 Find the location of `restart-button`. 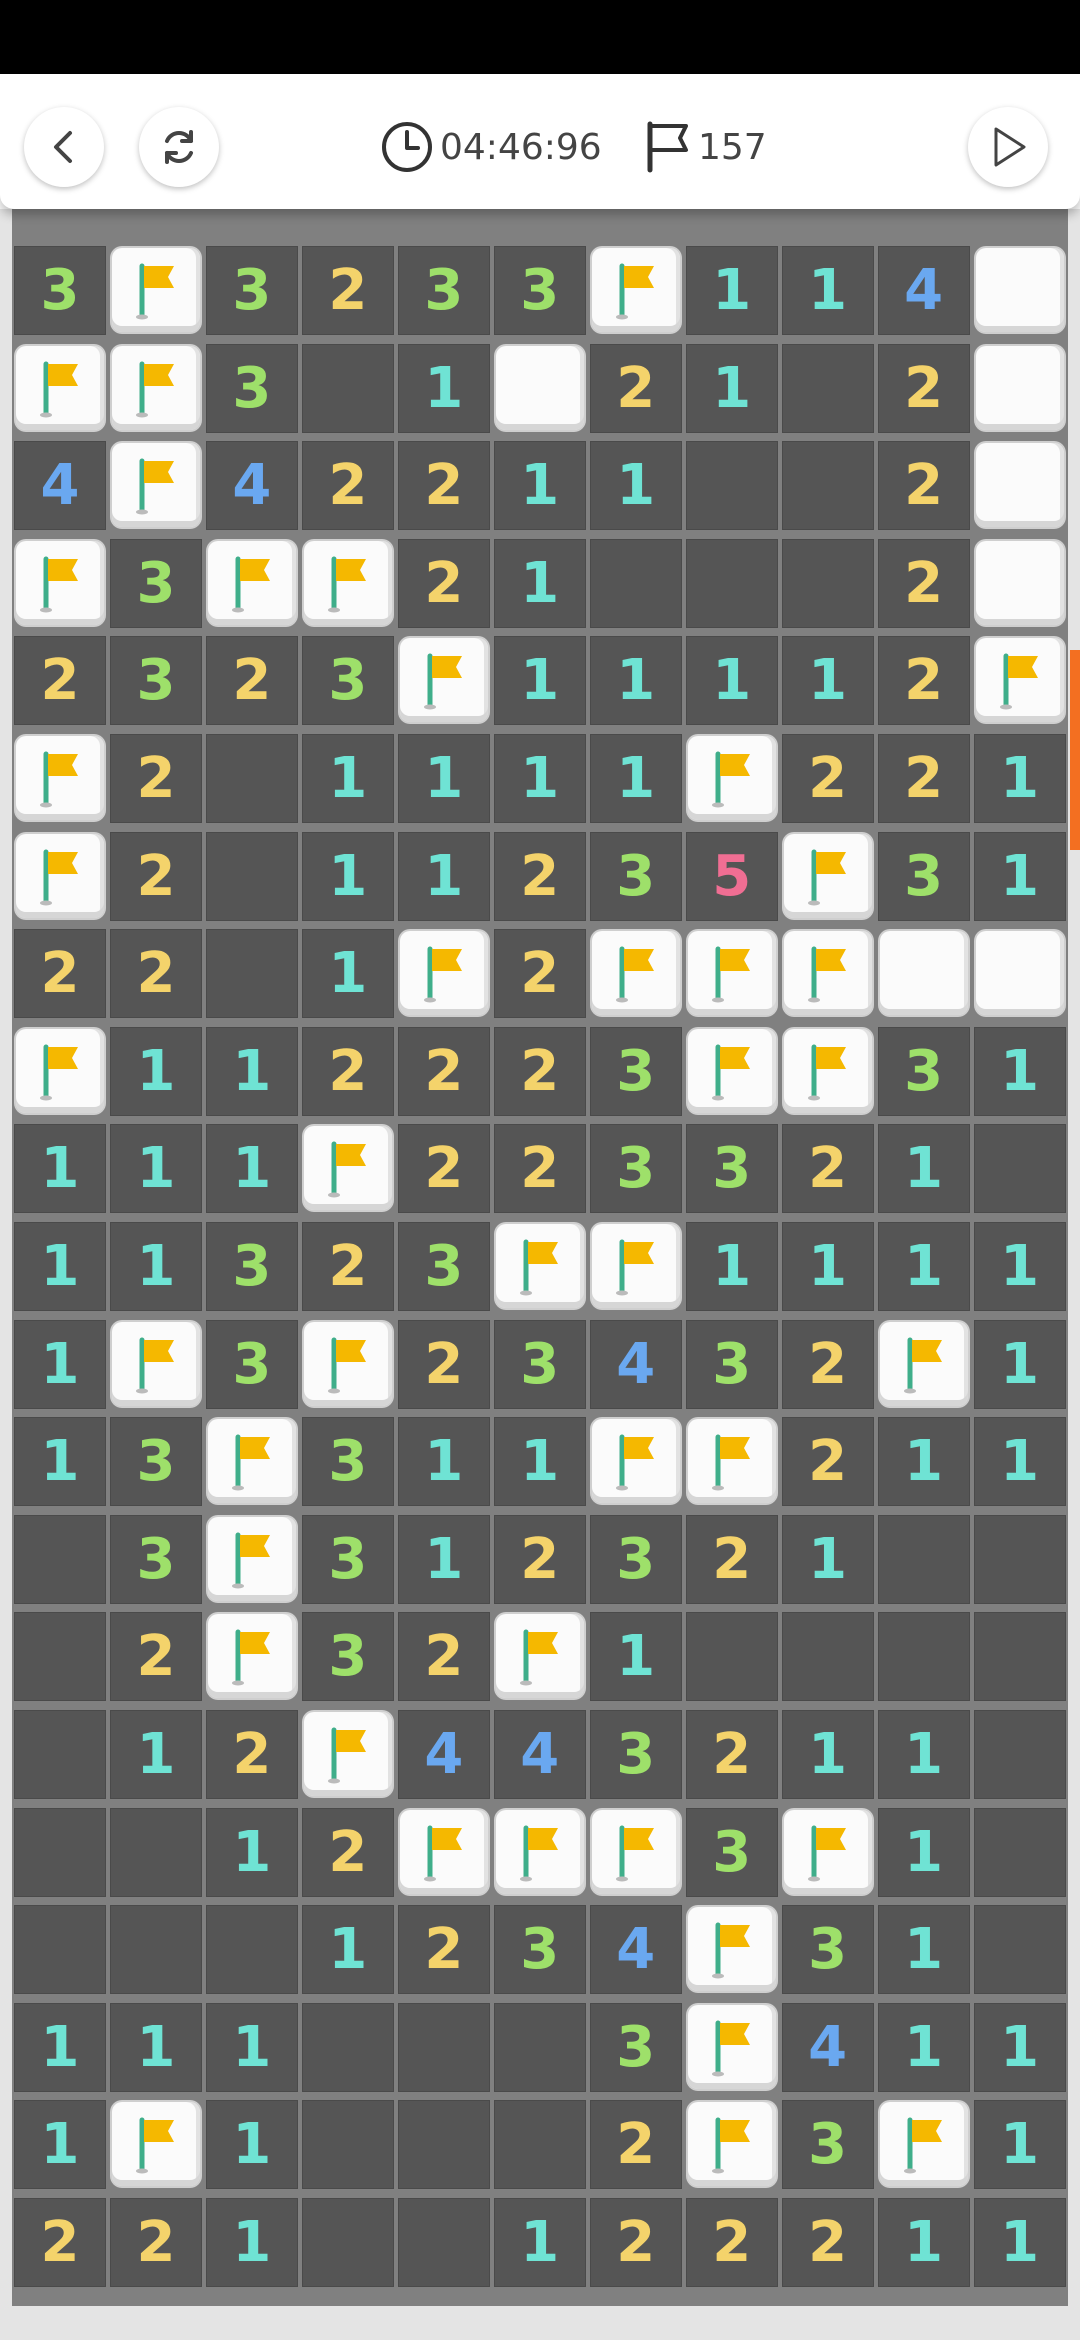

restart-button is located at coordinates (179, 147).